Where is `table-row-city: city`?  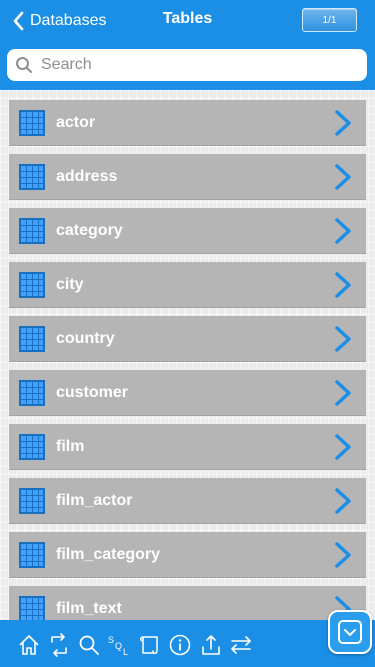 table-row-city: city is located at coordinates (187, 285).